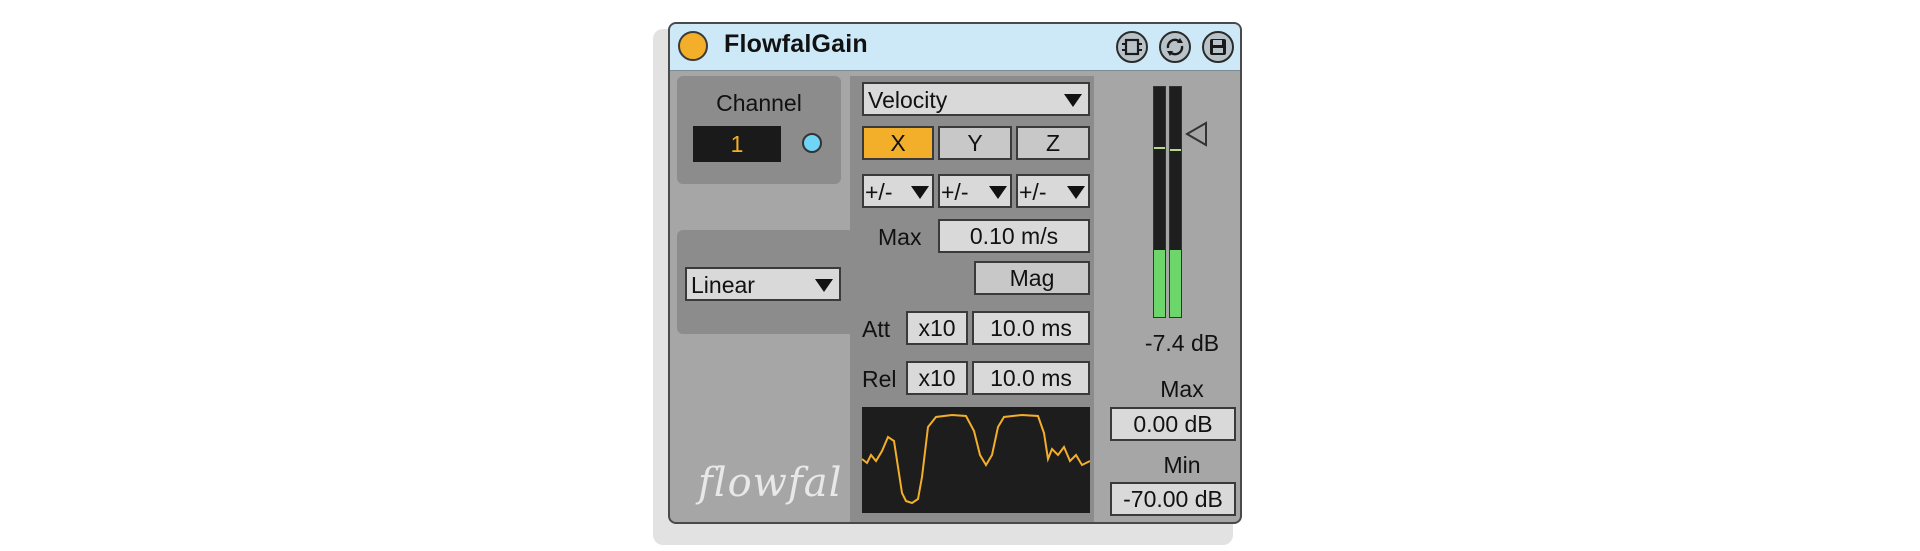 The image size is (1920, 551). Describe the element at coordinates (1053, 143) in the screenshot. I see `axis-z-button: Z` at that location.